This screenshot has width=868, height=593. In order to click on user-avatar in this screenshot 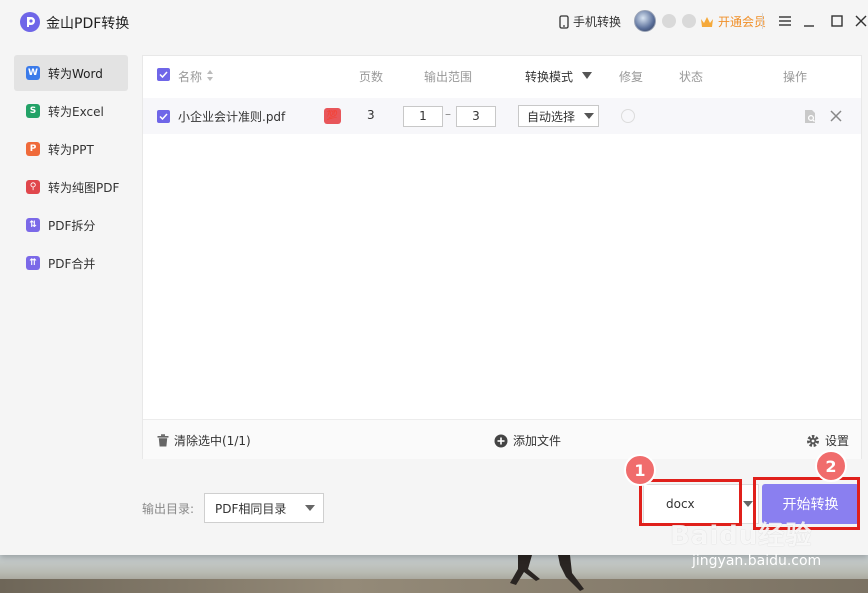, I will do `click(645, 21)`.